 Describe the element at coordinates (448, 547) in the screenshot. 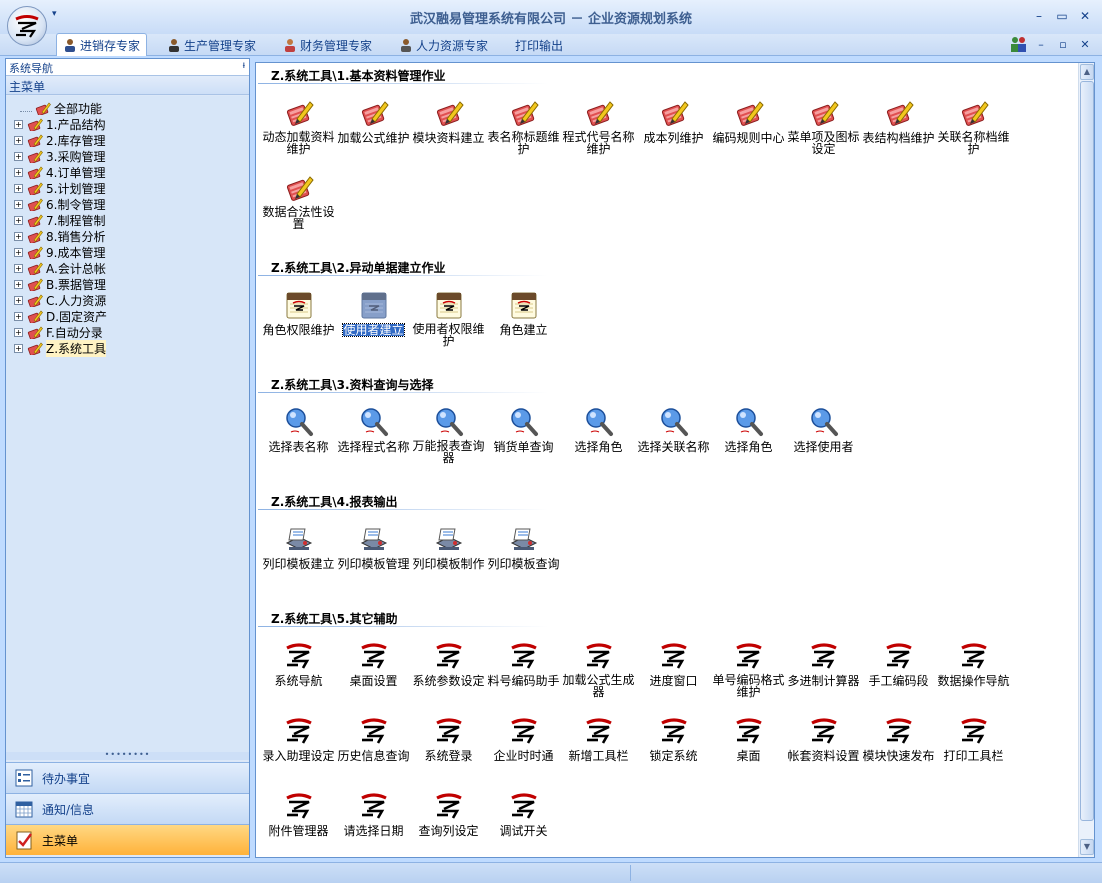

I see `function-item: 列印模板制作` at that location.